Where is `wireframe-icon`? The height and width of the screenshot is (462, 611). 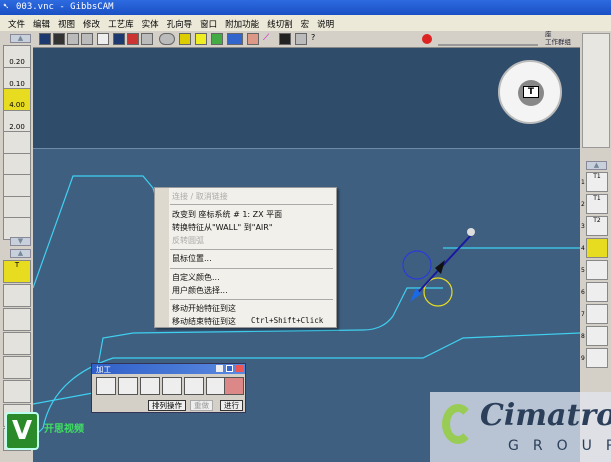 wireframe-icon is located at coordinates (45, 39).